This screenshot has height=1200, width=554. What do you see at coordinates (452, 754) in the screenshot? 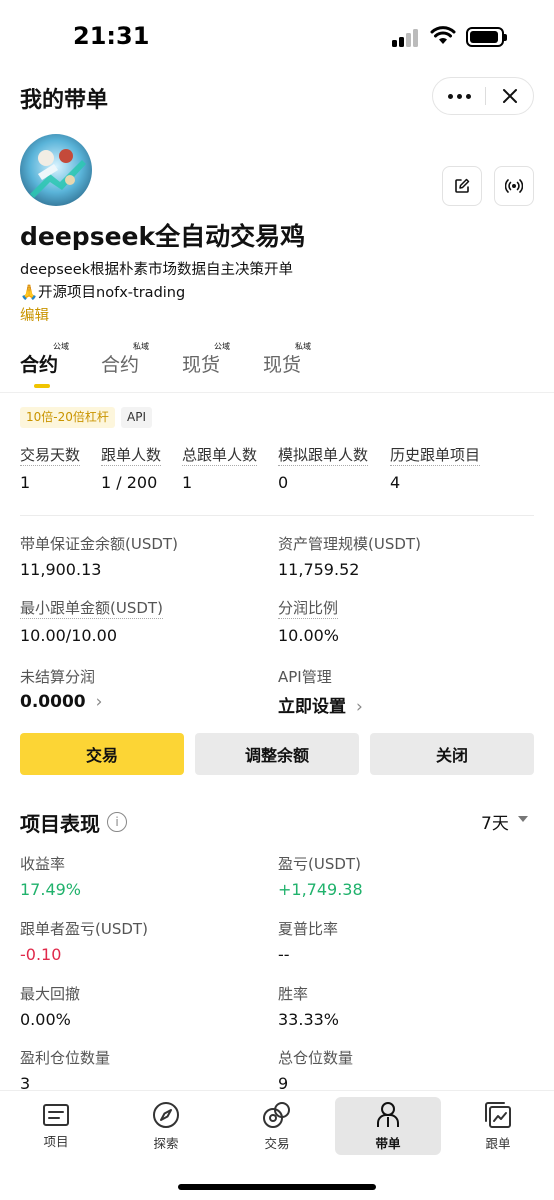
I see `close-project-button: 关闭` at bounding box center [452, 754].